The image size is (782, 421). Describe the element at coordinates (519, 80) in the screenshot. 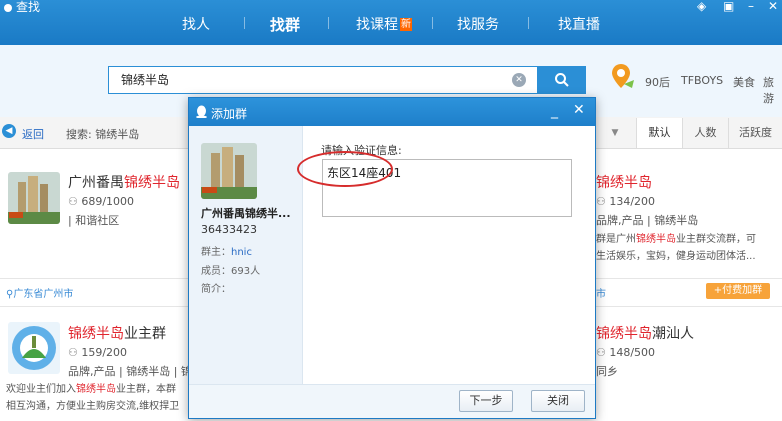

I see `clear-icon: ✕` at that location.